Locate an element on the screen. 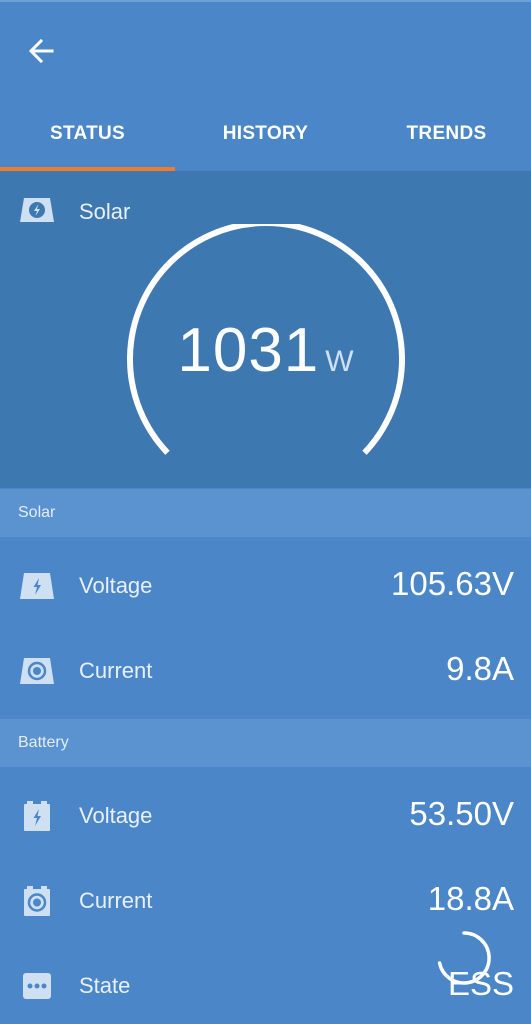 The image size is (531, 1024). top-edge-line is located at coordinates (265, 1).